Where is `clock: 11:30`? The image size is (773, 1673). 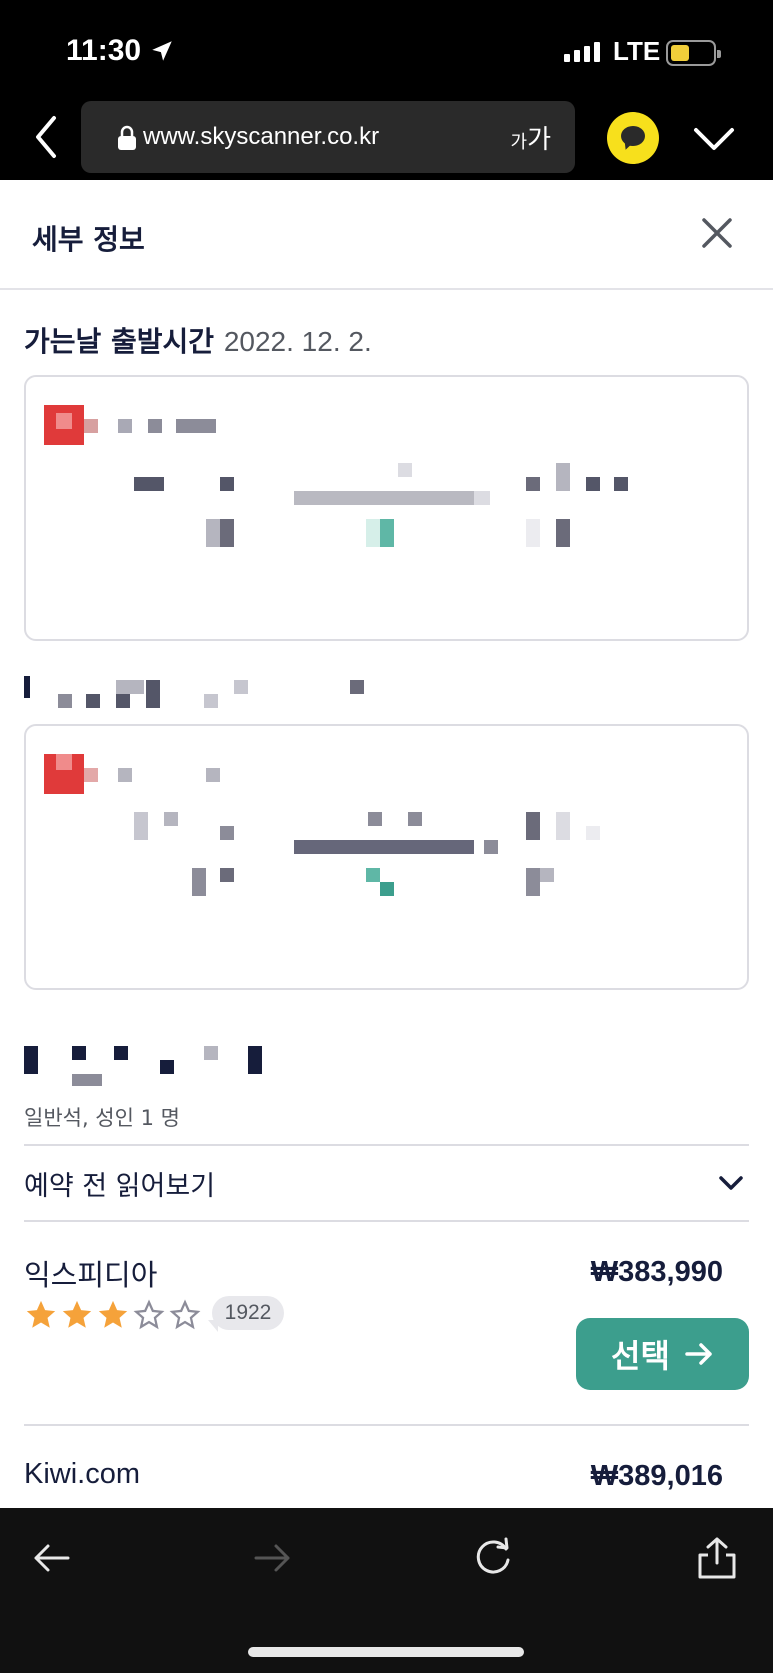
clock: 11:30 is located at coordinates (104, 50).